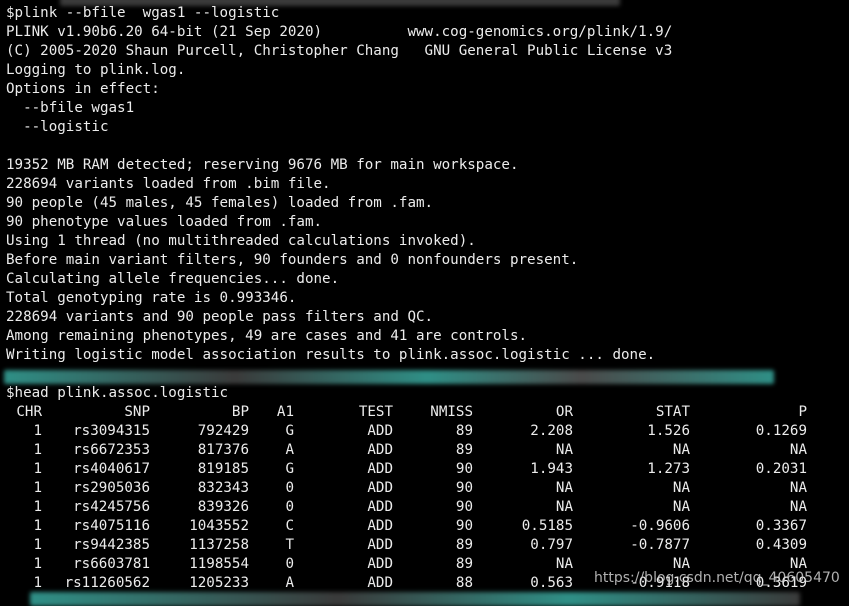 The image size is (849, 606). I want to click on cell-stat: 1.273, so click(668, 469).